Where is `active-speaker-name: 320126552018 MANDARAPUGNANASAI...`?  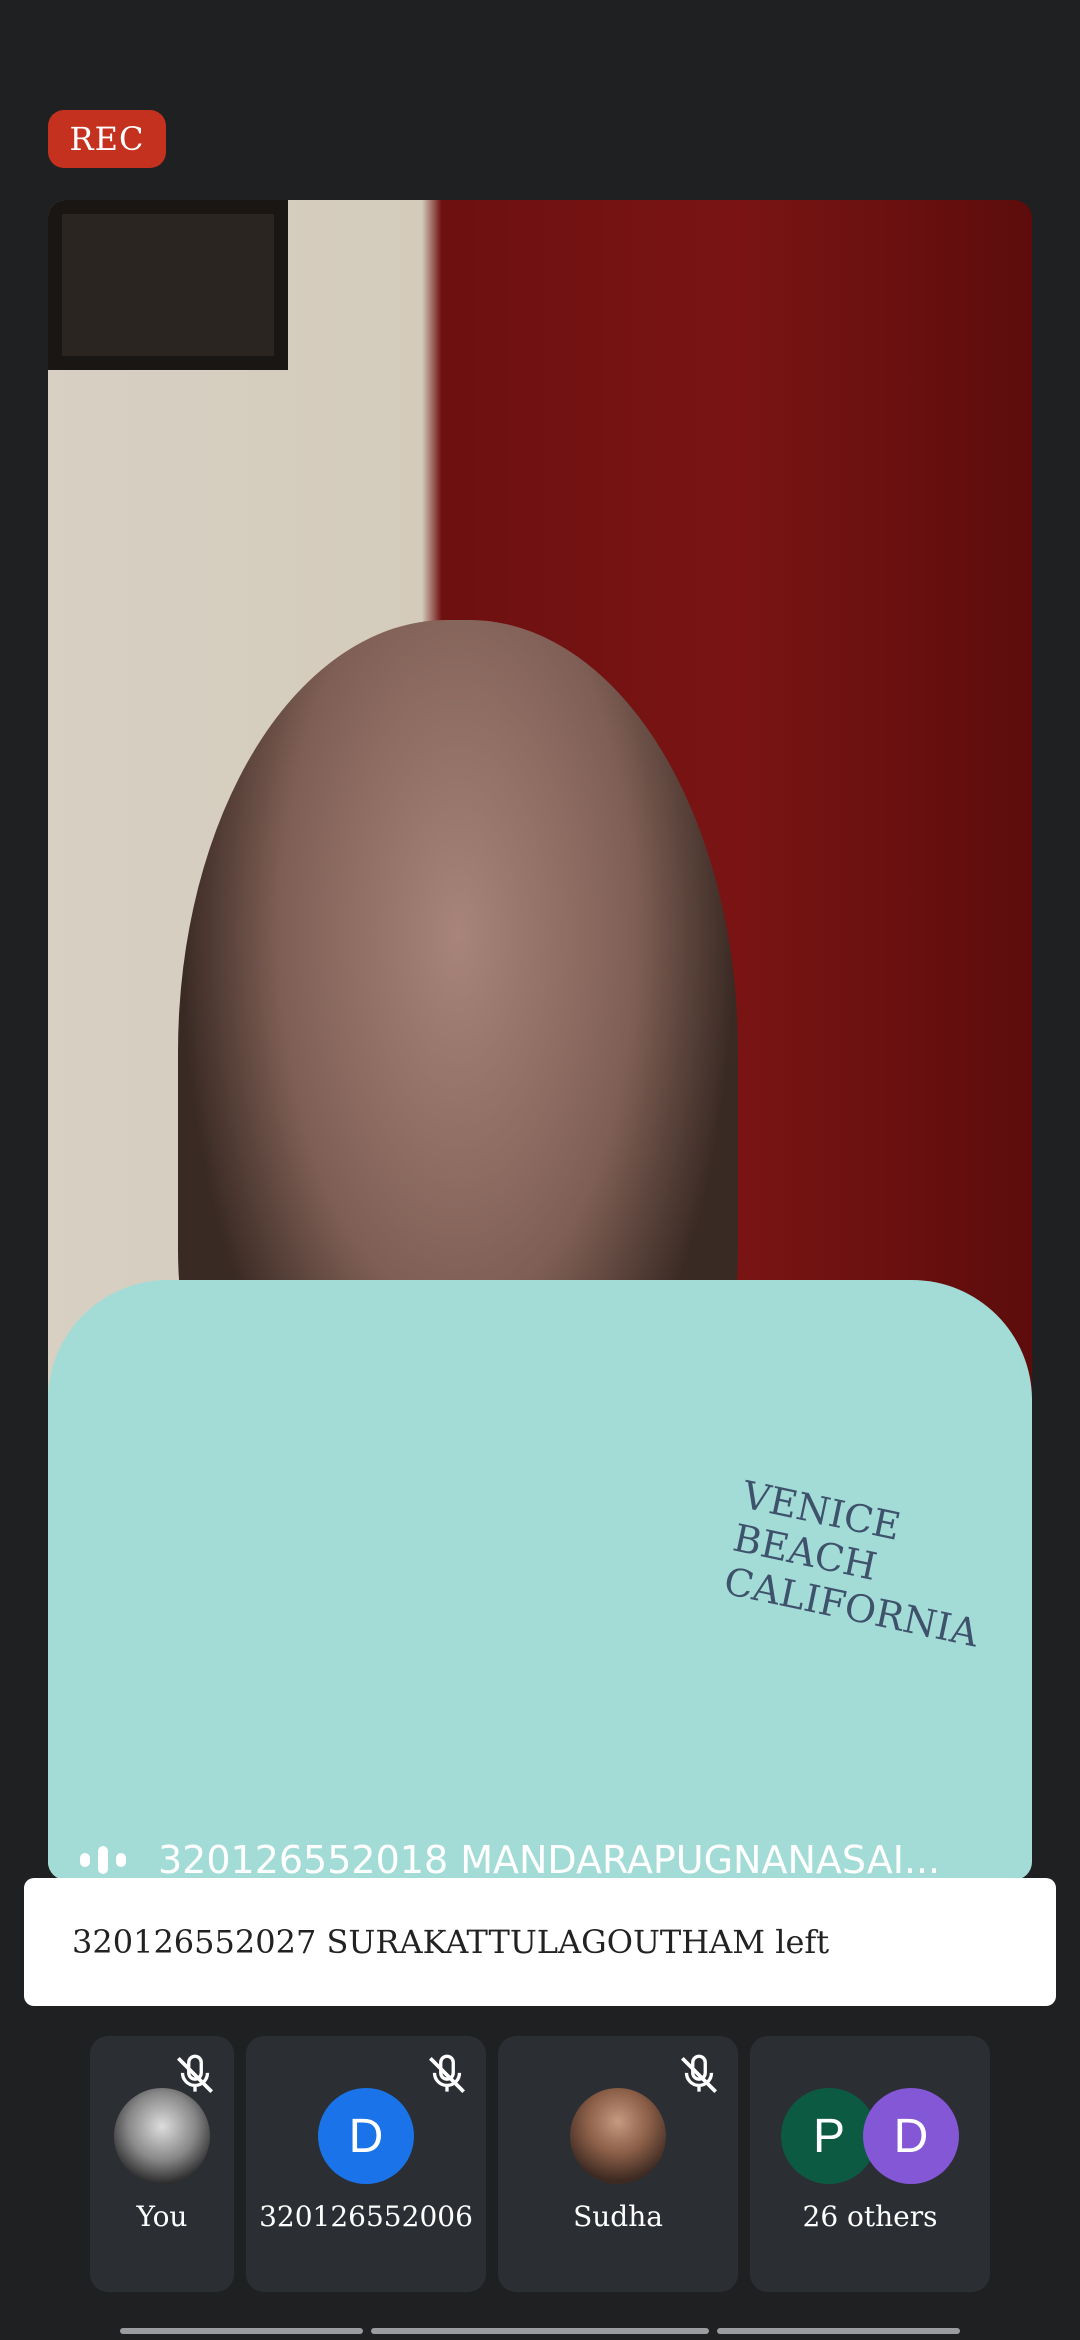
active-speaker-name: 320126552018 MANDARAPUGNANASAI... is located at coordinates (549, 1860).